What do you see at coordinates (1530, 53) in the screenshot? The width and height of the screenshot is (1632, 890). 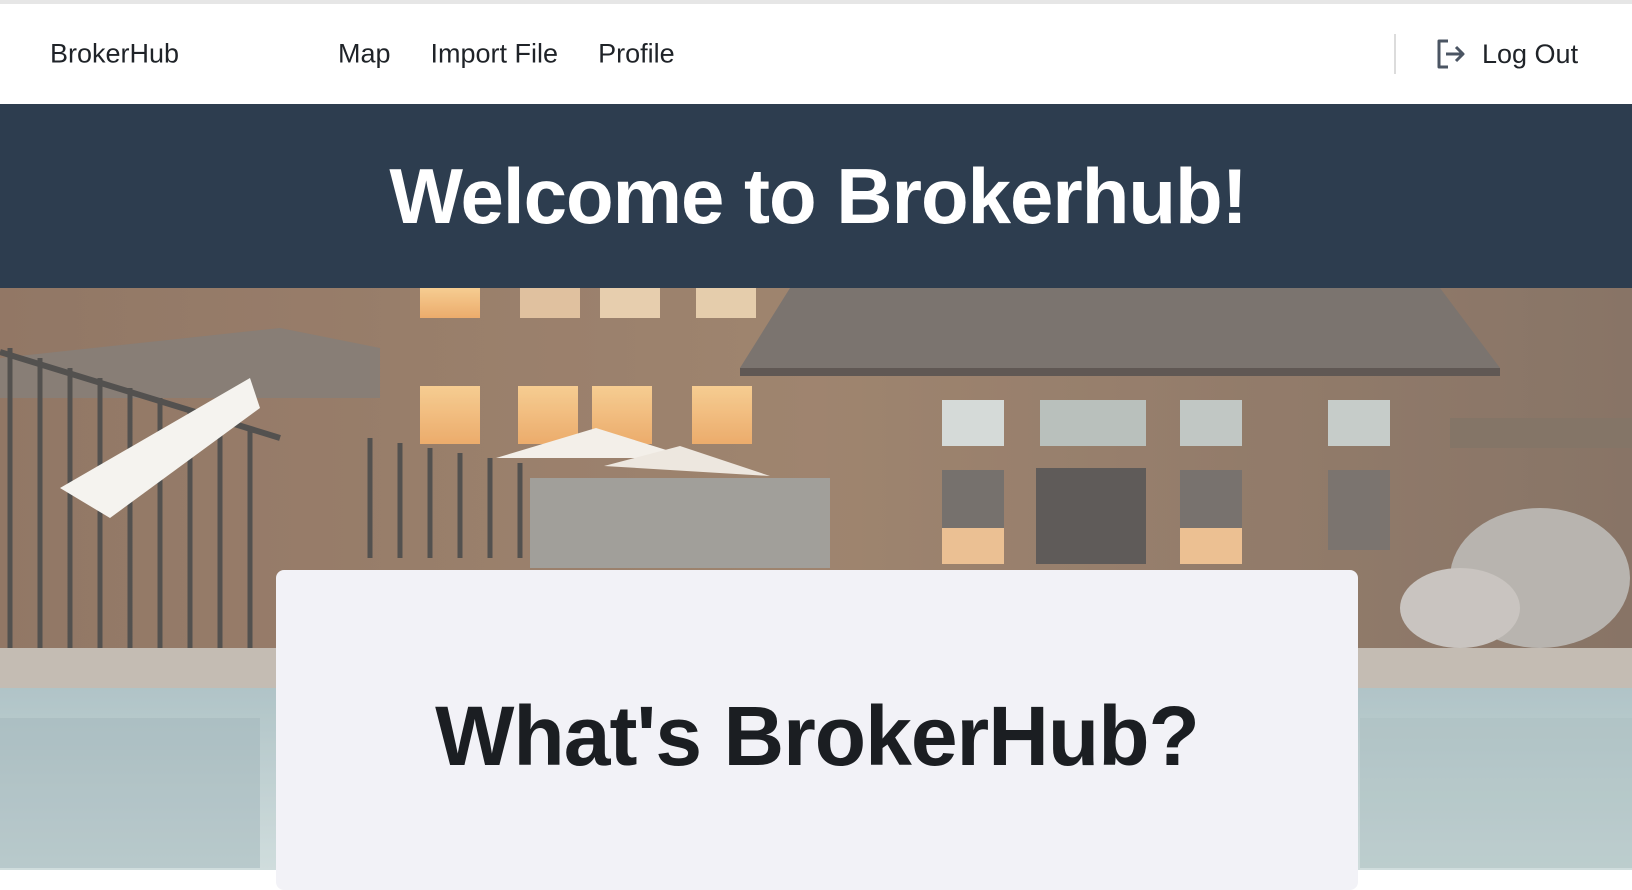 I see `logout-label: Log Out` at bounding box center [1530, 53].